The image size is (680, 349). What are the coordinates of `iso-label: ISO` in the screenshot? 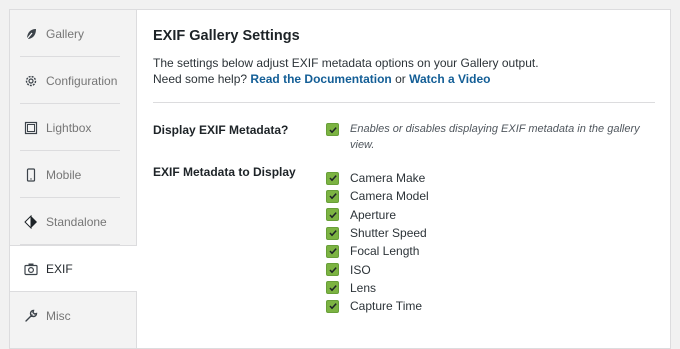 It's located at (360, 270).